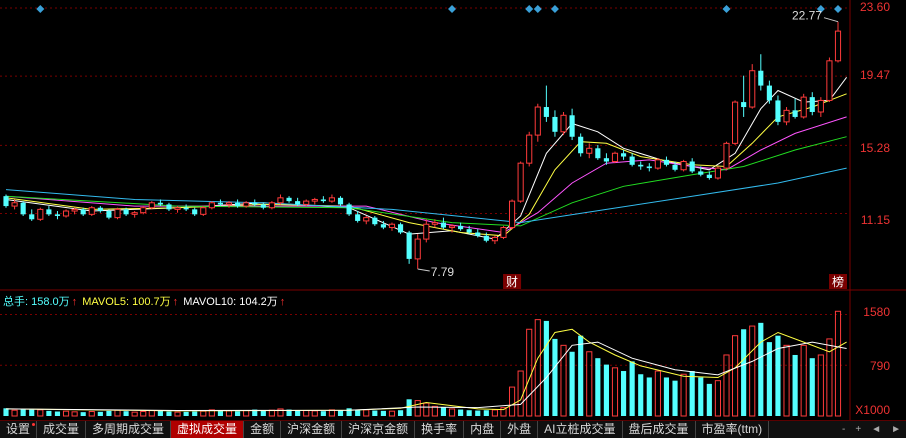 This screenshot has height=438, width=906. I want to click on tab-amount: 金额, so click(263, 429).